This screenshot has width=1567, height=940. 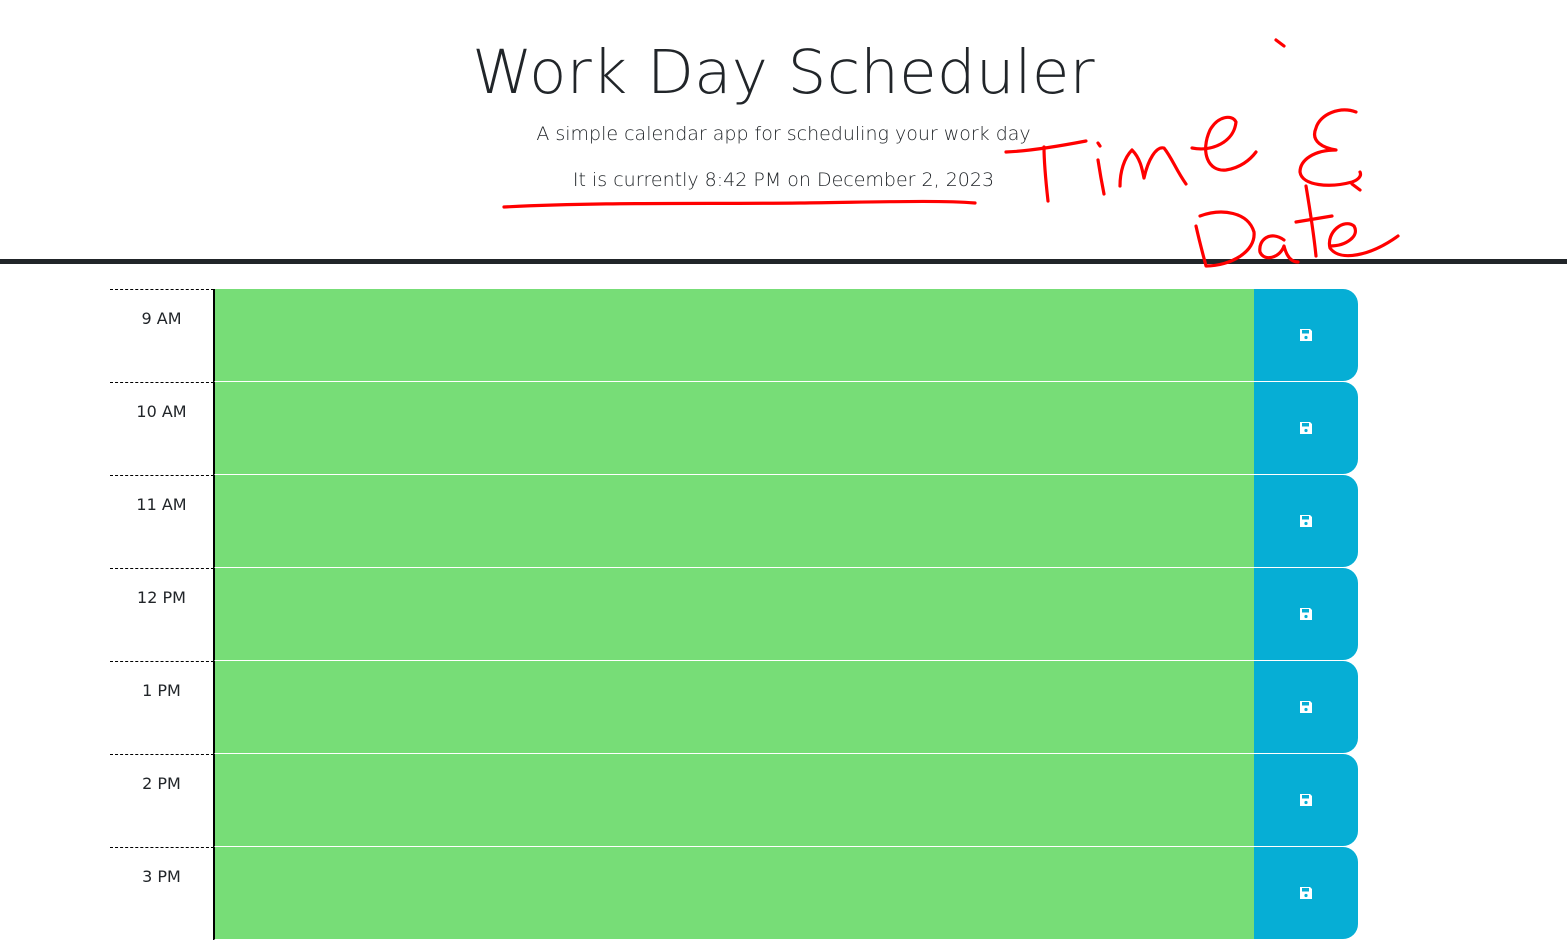 I want to click on hour-label: 12 PM, so click(x=162, y=614).